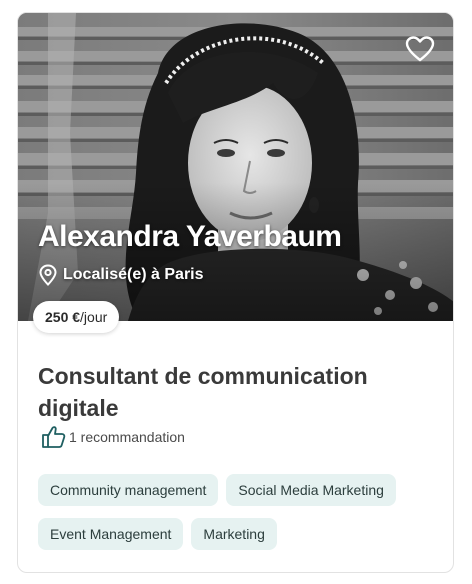 The height and width of the screenshot is (584, 472). Describe the element at coordinates (94, 317) in the screenshot. I see `rate-unit: /jour` at that location.